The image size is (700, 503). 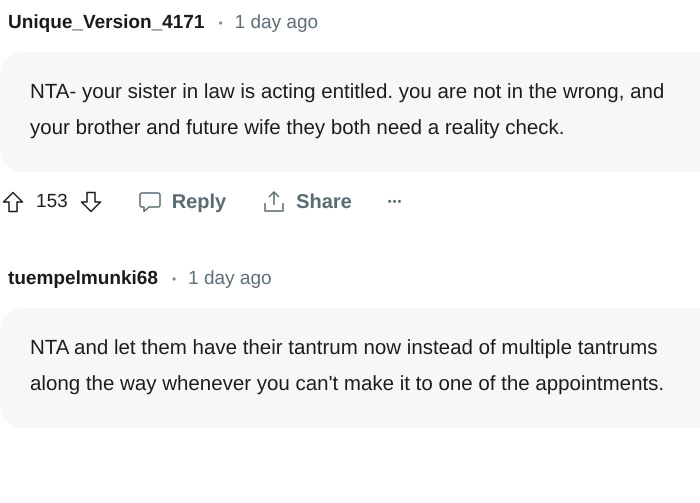 I want to click on upvote-arrow-icon, so click(x=13, y=202).